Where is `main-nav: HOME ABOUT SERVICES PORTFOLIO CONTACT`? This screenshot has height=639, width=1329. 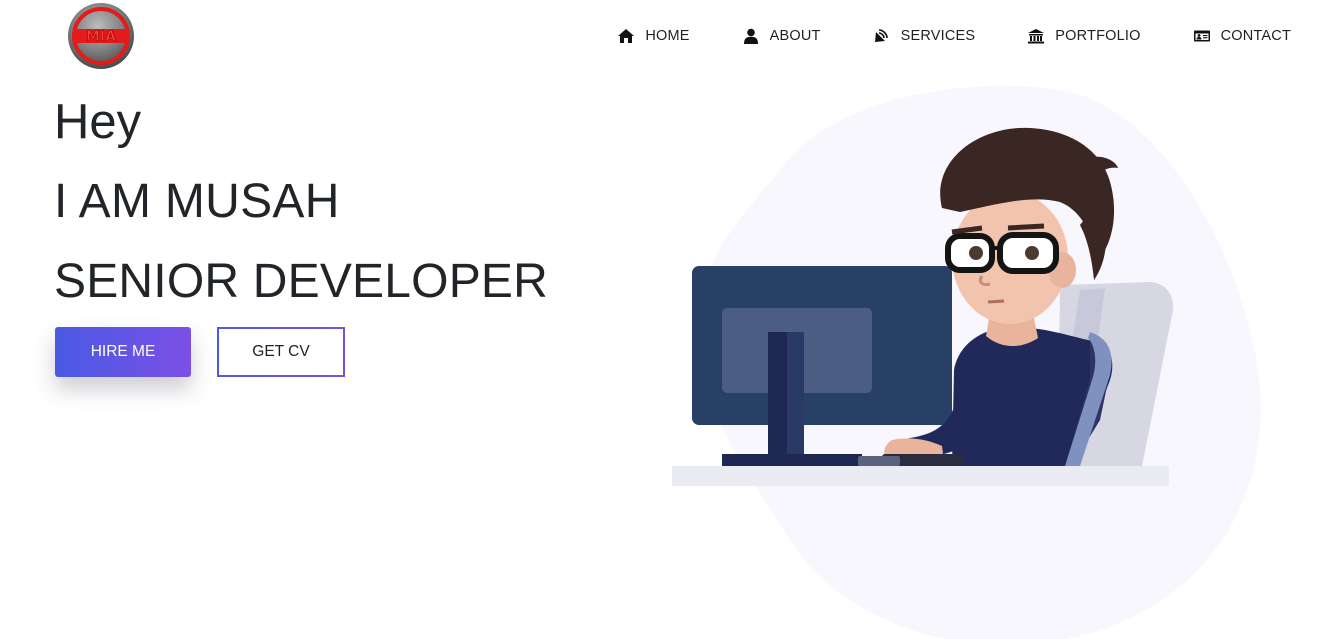 main-nav: HOME ABOUT SERVICES PORTFOLIO CONTACT is located at coordinates (954, 36).